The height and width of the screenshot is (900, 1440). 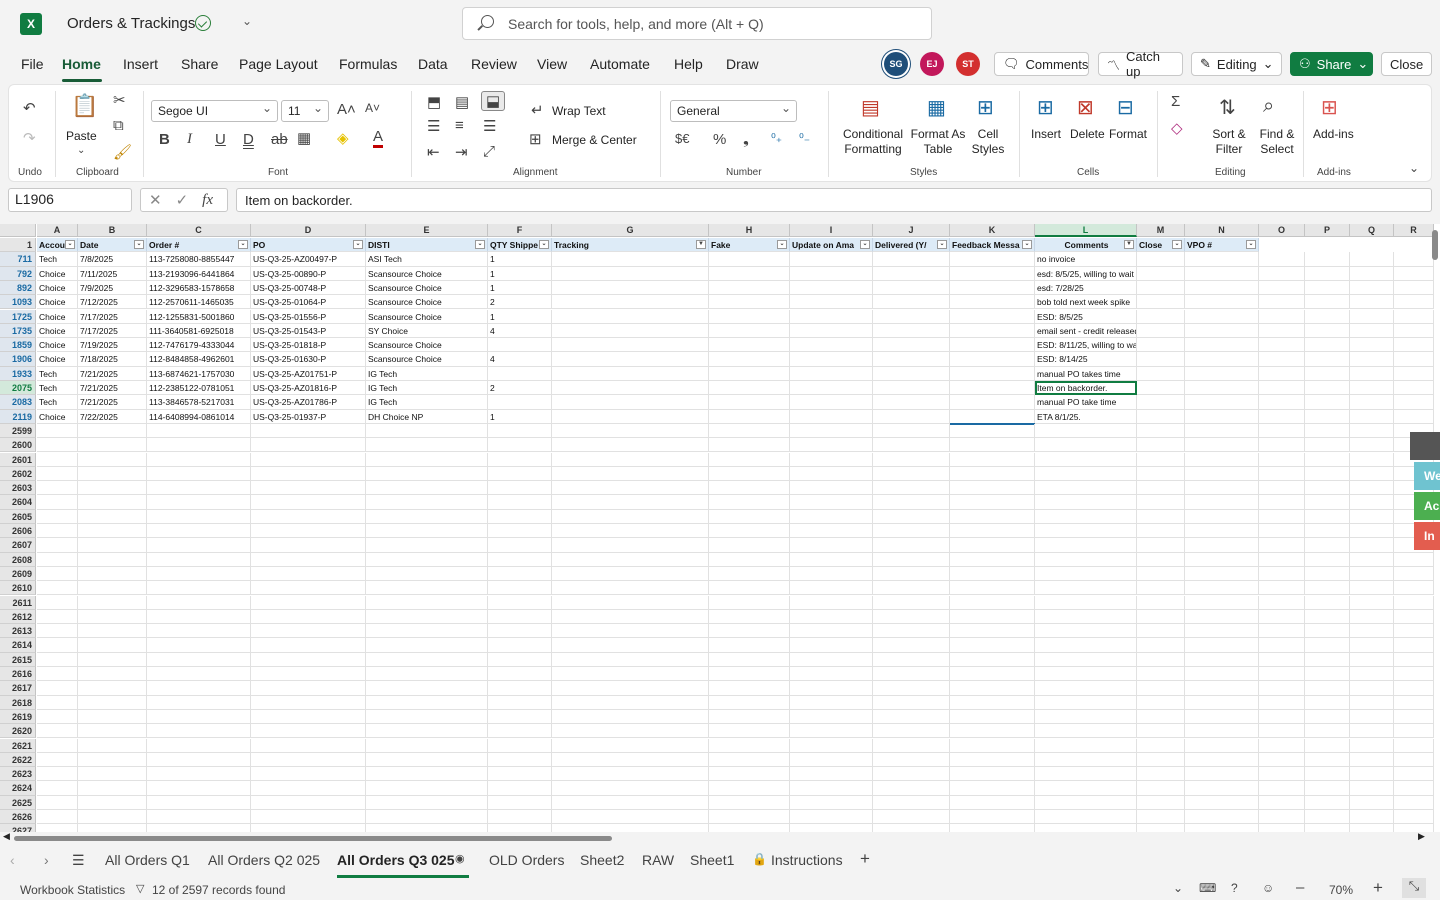 I want to click on column-header: C, so click(x=199, y=230).